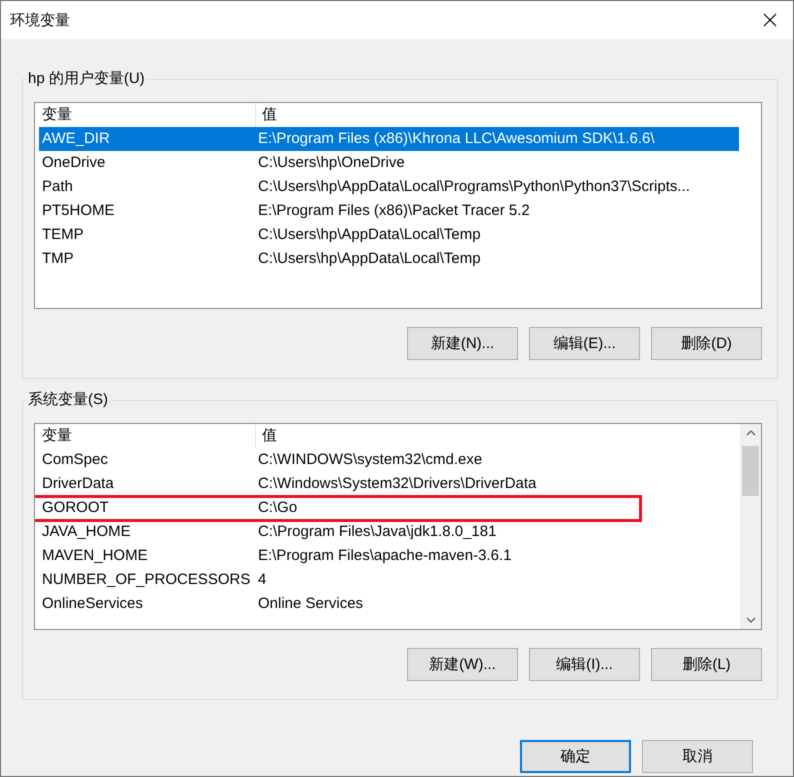 This screenshot has width=794, height=777. I want to click on table-cell-text: ComSpec, so click(75, 460).